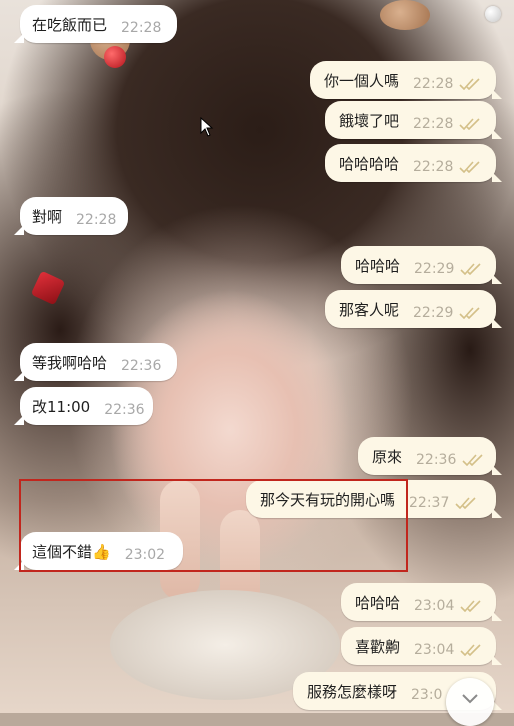 The width and height of the screenshot is (514, 726). I want to click on message-time: 23:0, so click(427, 695).